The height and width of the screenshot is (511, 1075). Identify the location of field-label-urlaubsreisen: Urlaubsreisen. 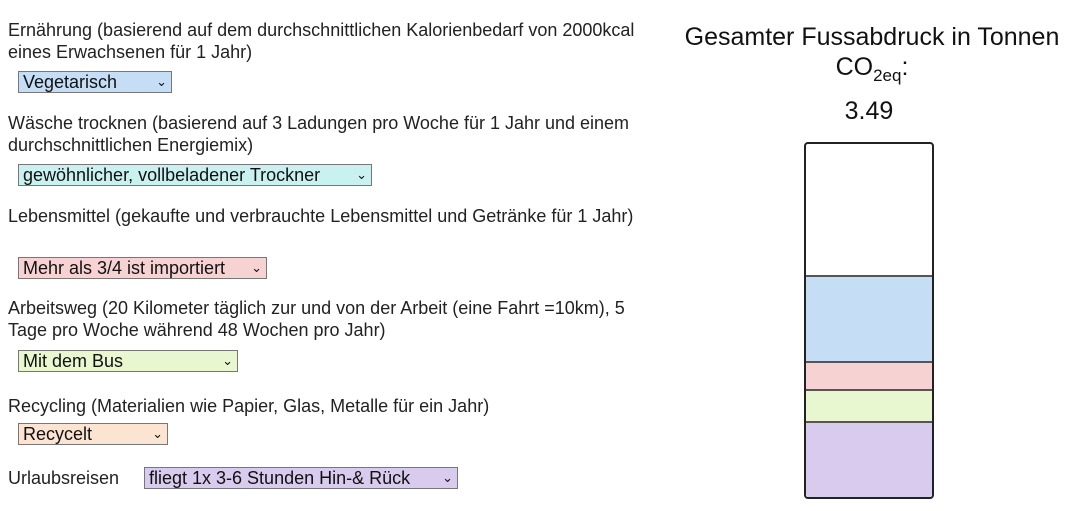
(64, 478).